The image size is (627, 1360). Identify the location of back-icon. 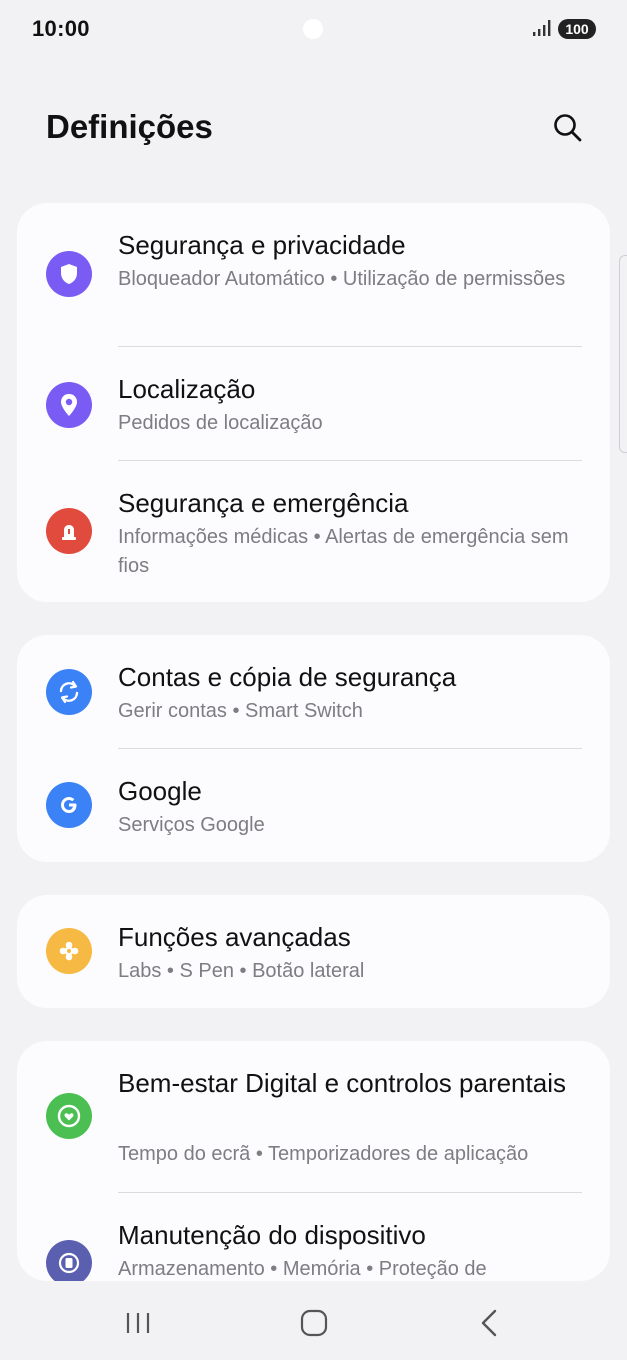
(489, 1323).